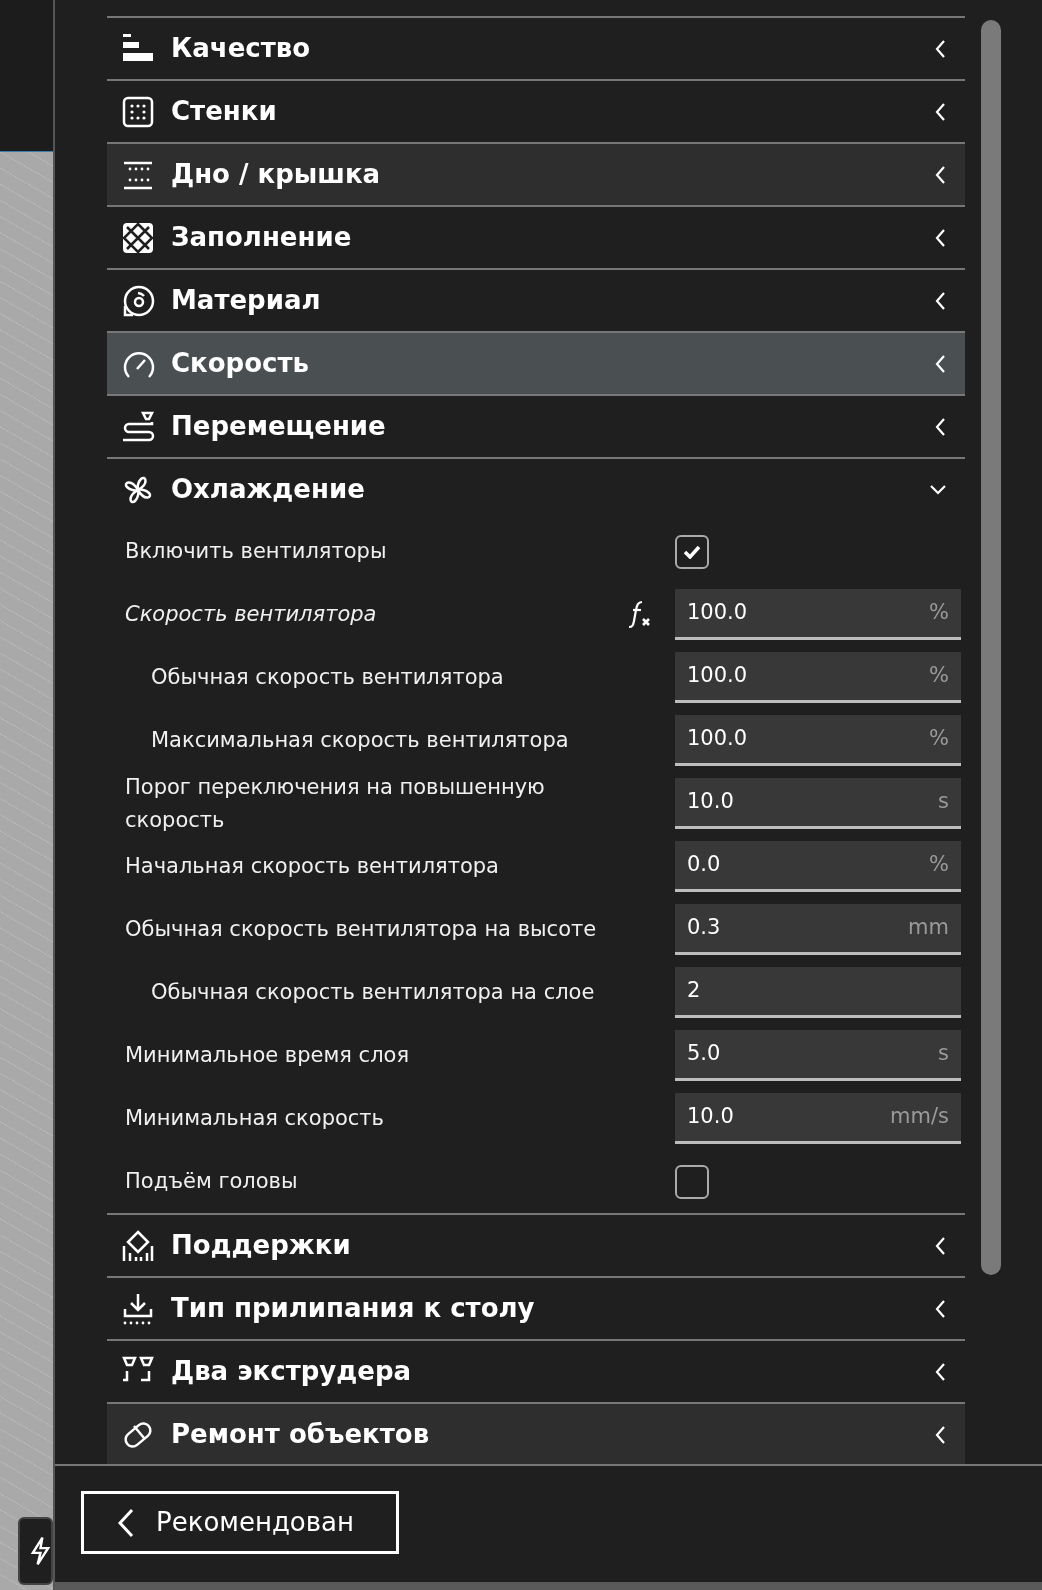 The image size is (1042, 1590). I want to click on formula-icon, so click(640, 614).